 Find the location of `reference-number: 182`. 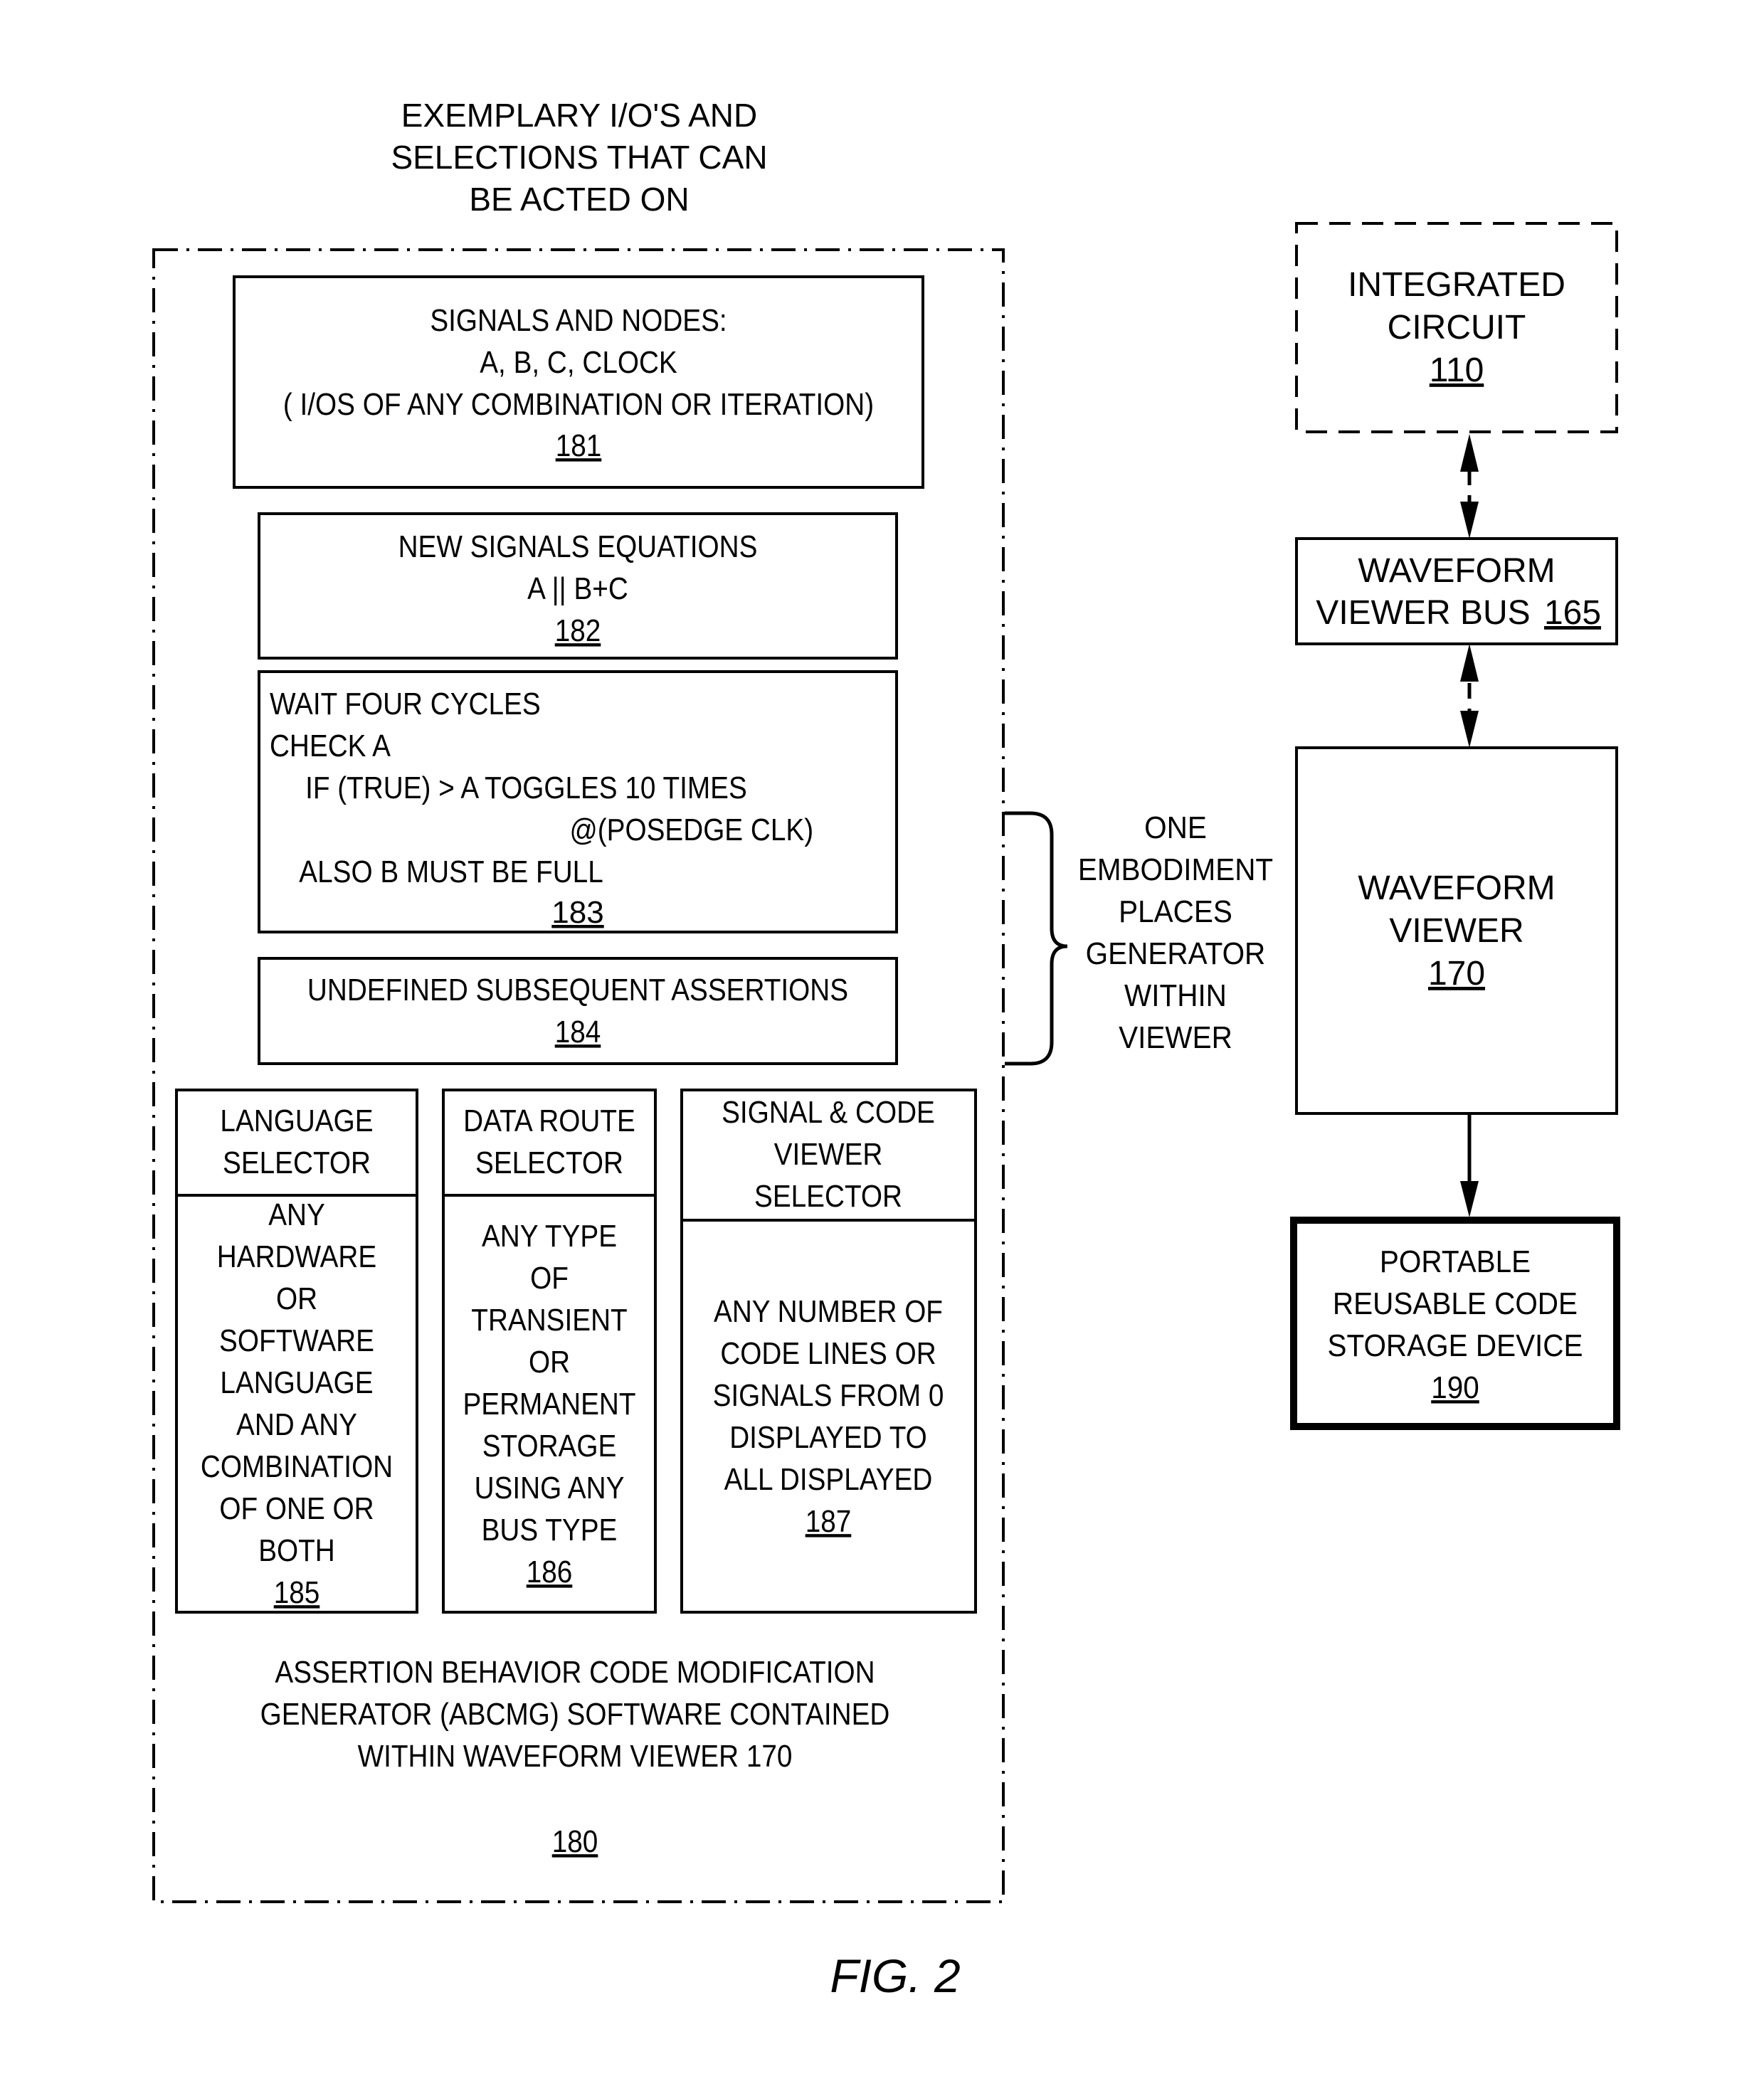

reference-number: 182 is located at coordinates (578, 631).